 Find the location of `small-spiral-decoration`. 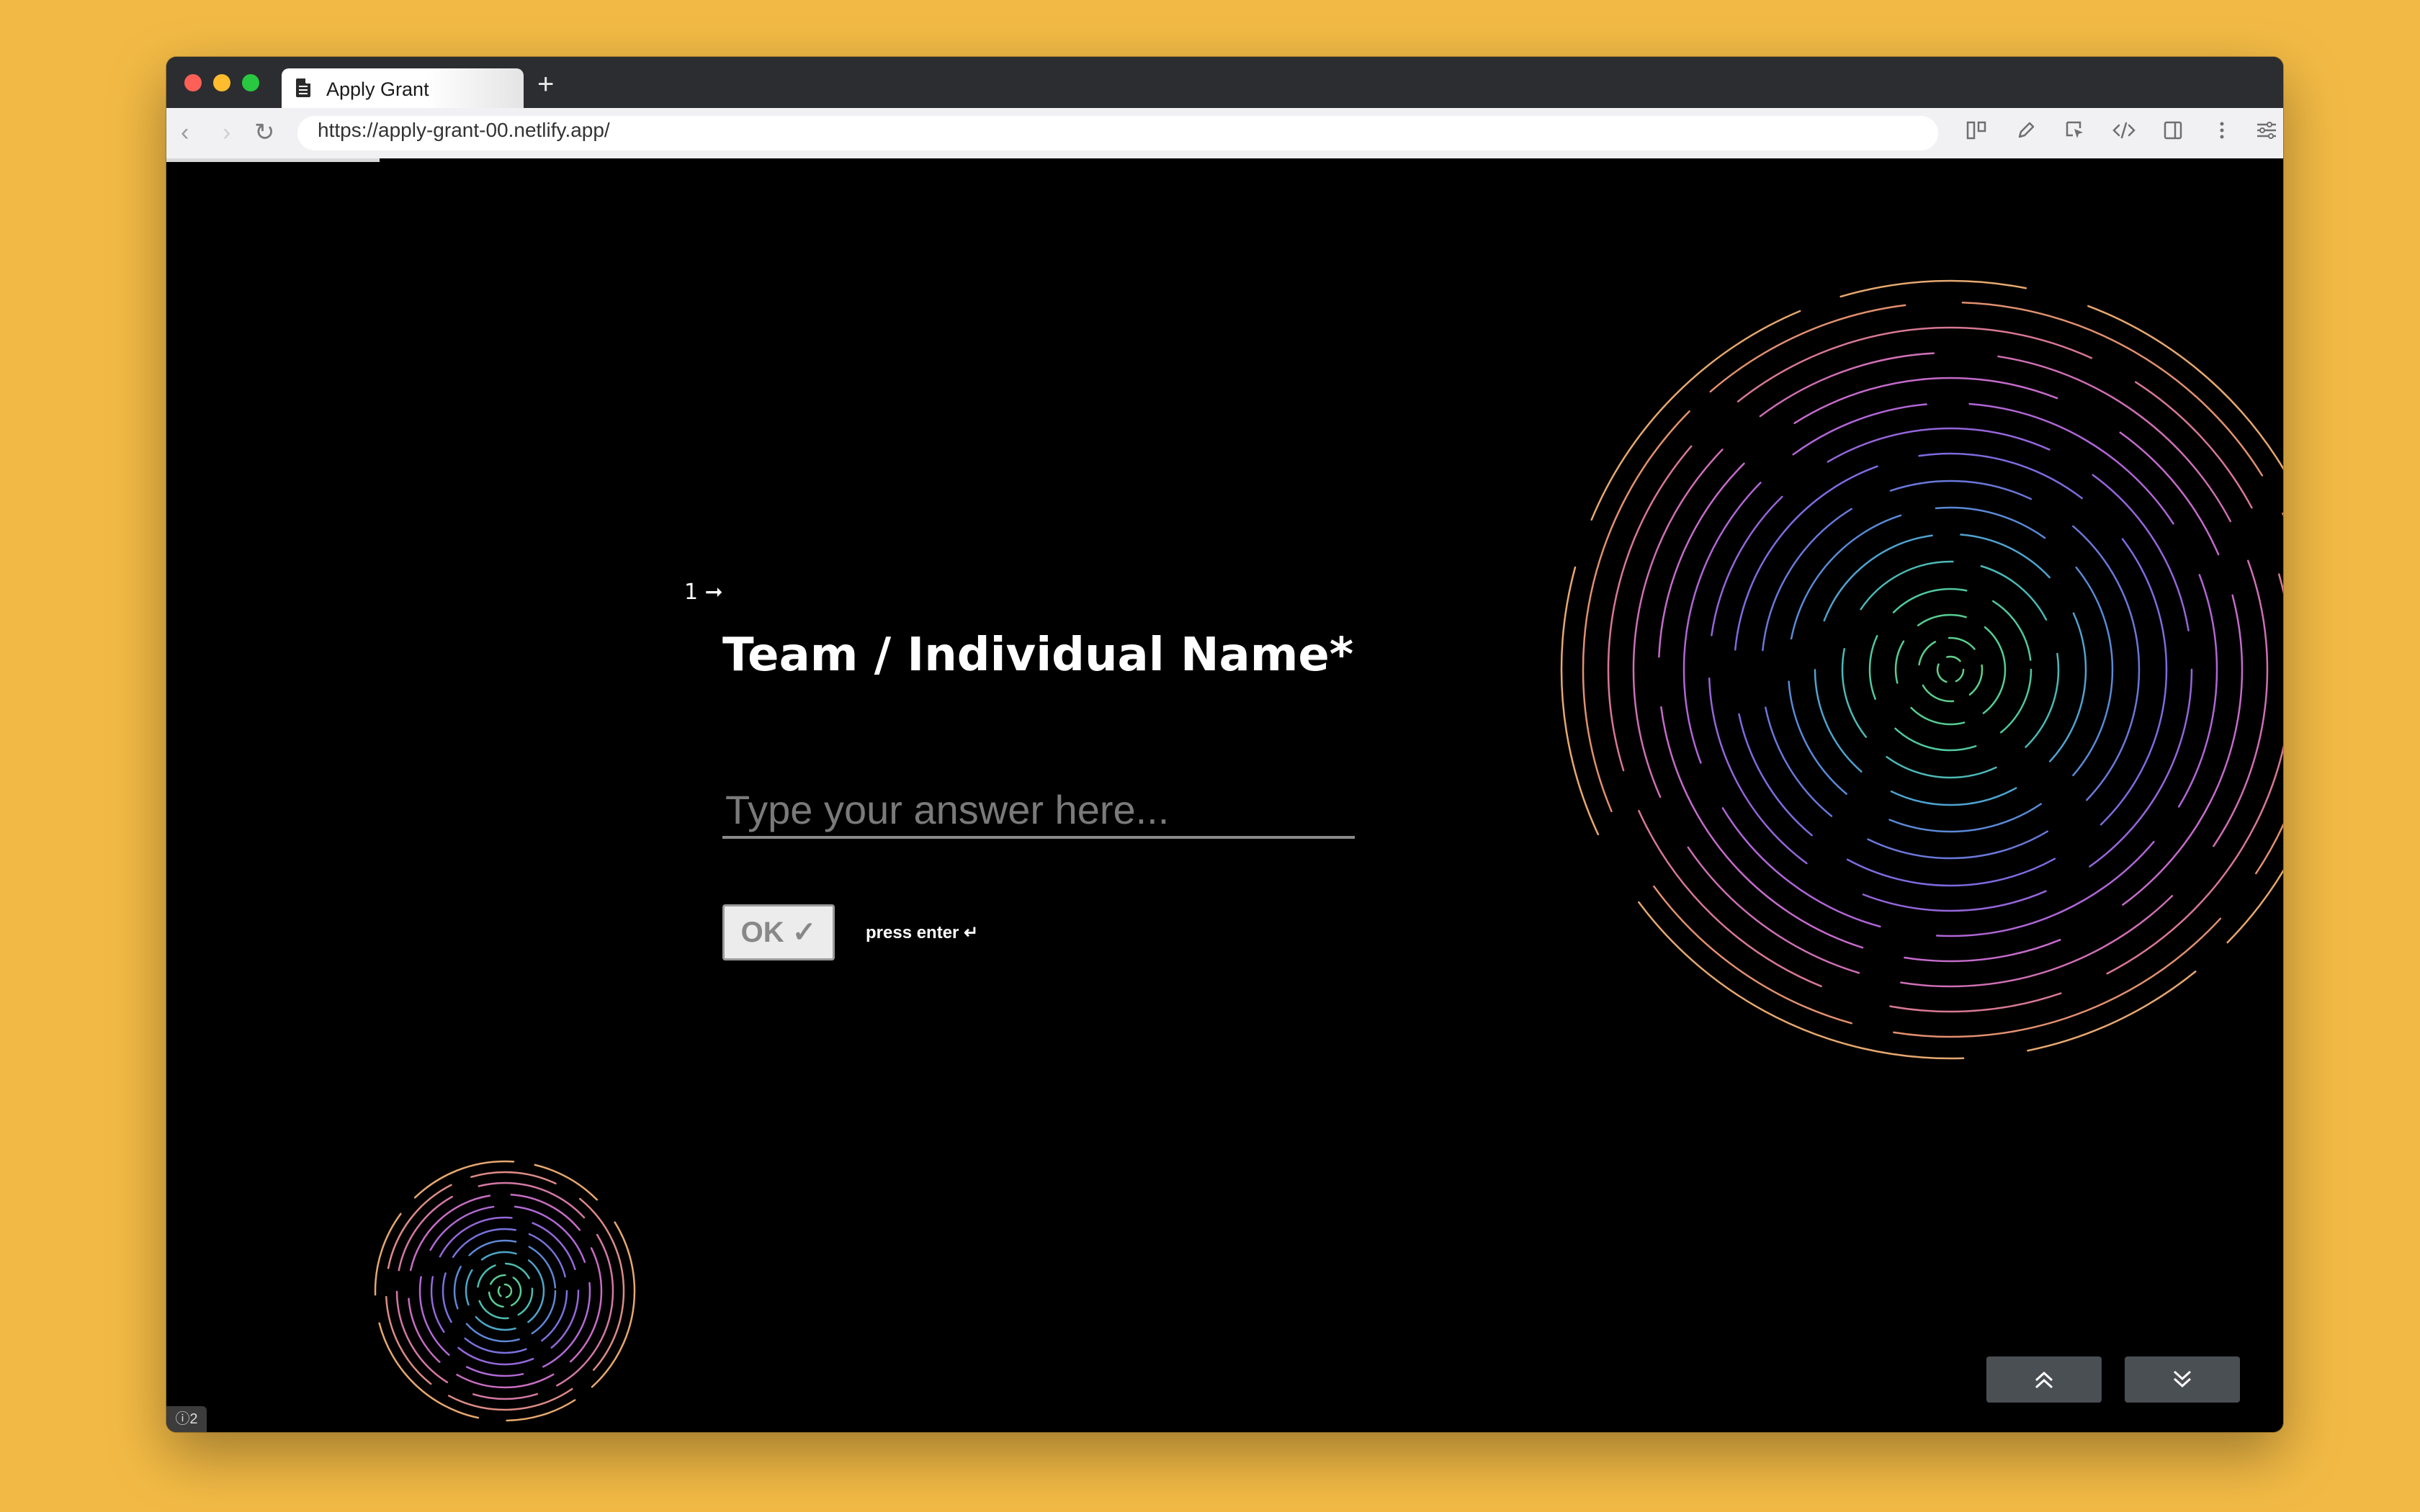

small-spiral-decoration is located at coordinates (505, 1291).